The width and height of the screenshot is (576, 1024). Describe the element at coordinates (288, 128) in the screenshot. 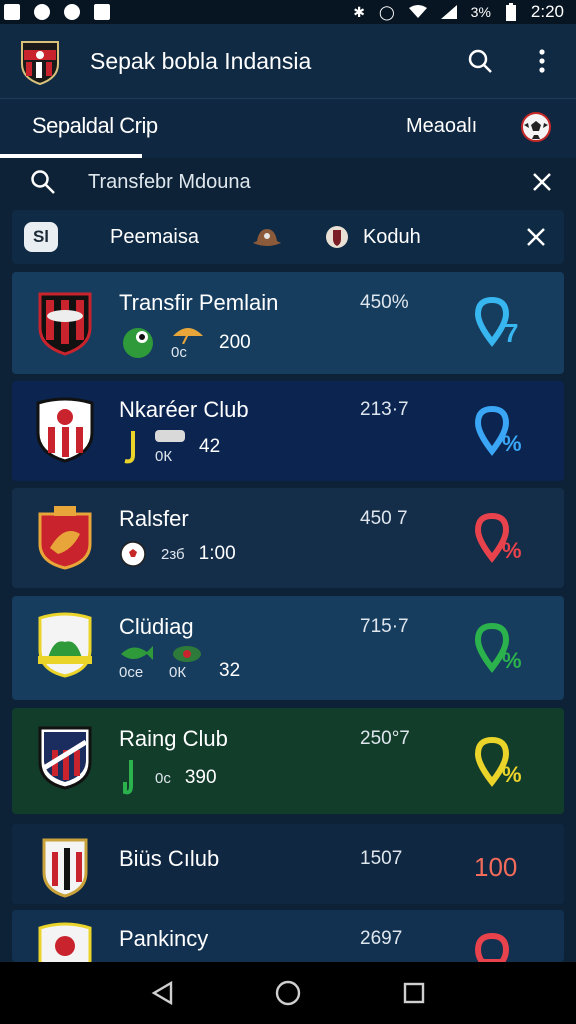

I see `tab-bar: Sepaldal Crip Meaoalı` at that location.